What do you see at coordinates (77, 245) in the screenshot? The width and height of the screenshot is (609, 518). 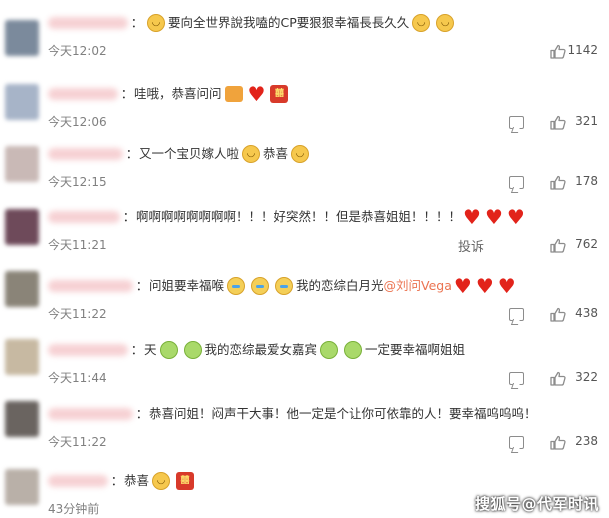 I see `timestamp: 今天11:21` at bounding box center [77, 245].